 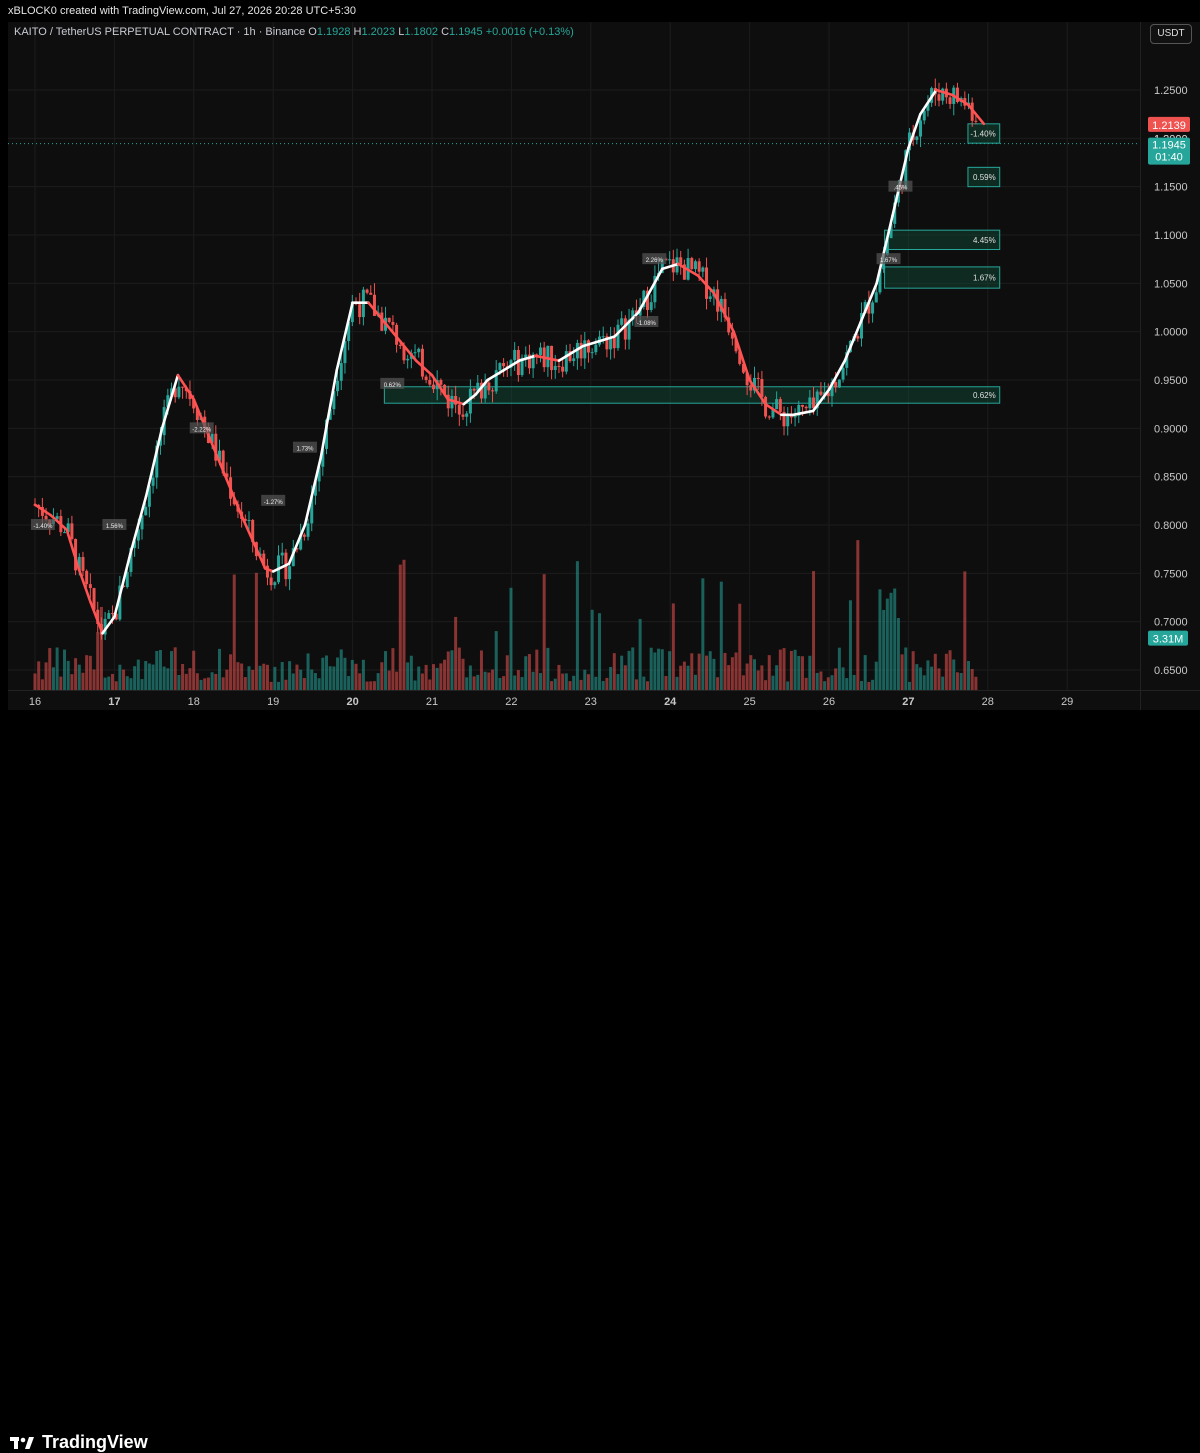 What do you see at coordinates (421, 32) in the screenshot?
I see `low-value: 1.1802` at bounding box center [421, 32].